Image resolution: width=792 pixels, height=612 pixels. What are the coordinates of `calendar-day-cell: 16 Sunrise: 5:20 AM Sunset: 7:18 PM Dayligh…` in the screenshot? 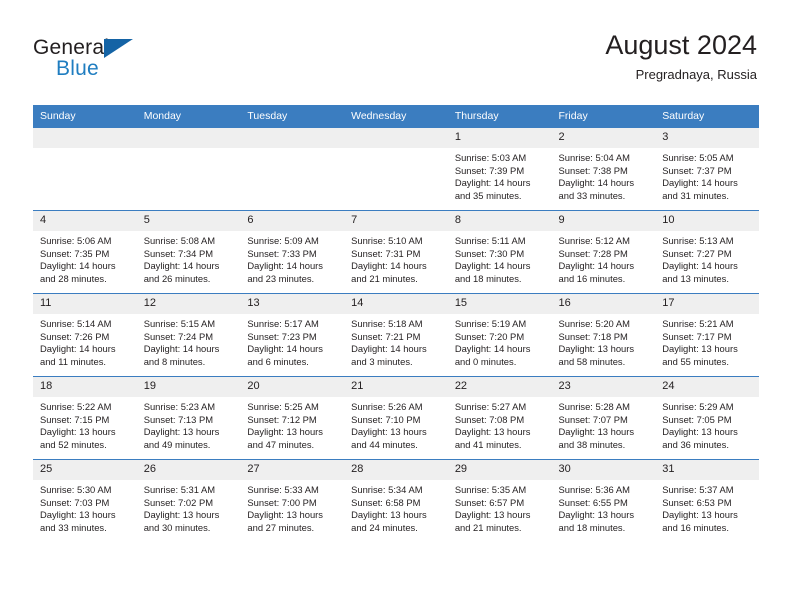 It's located at (603, 335).